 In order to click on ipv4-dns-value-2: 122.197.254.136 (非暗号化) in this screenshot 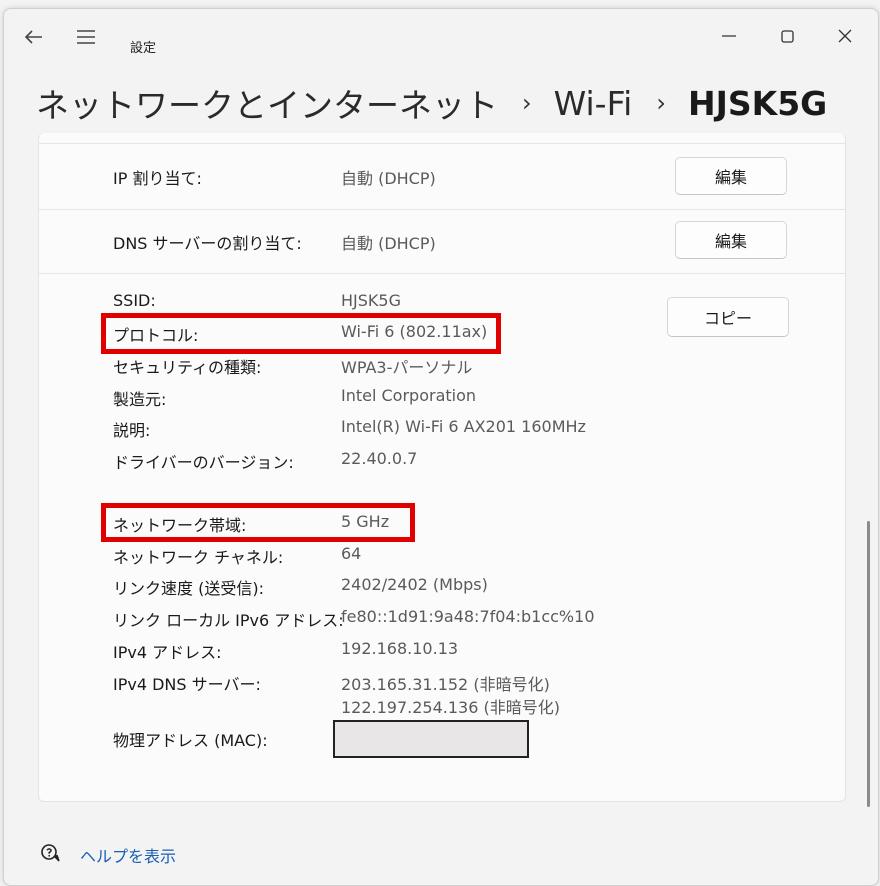, I will do `click(450, 707)`.